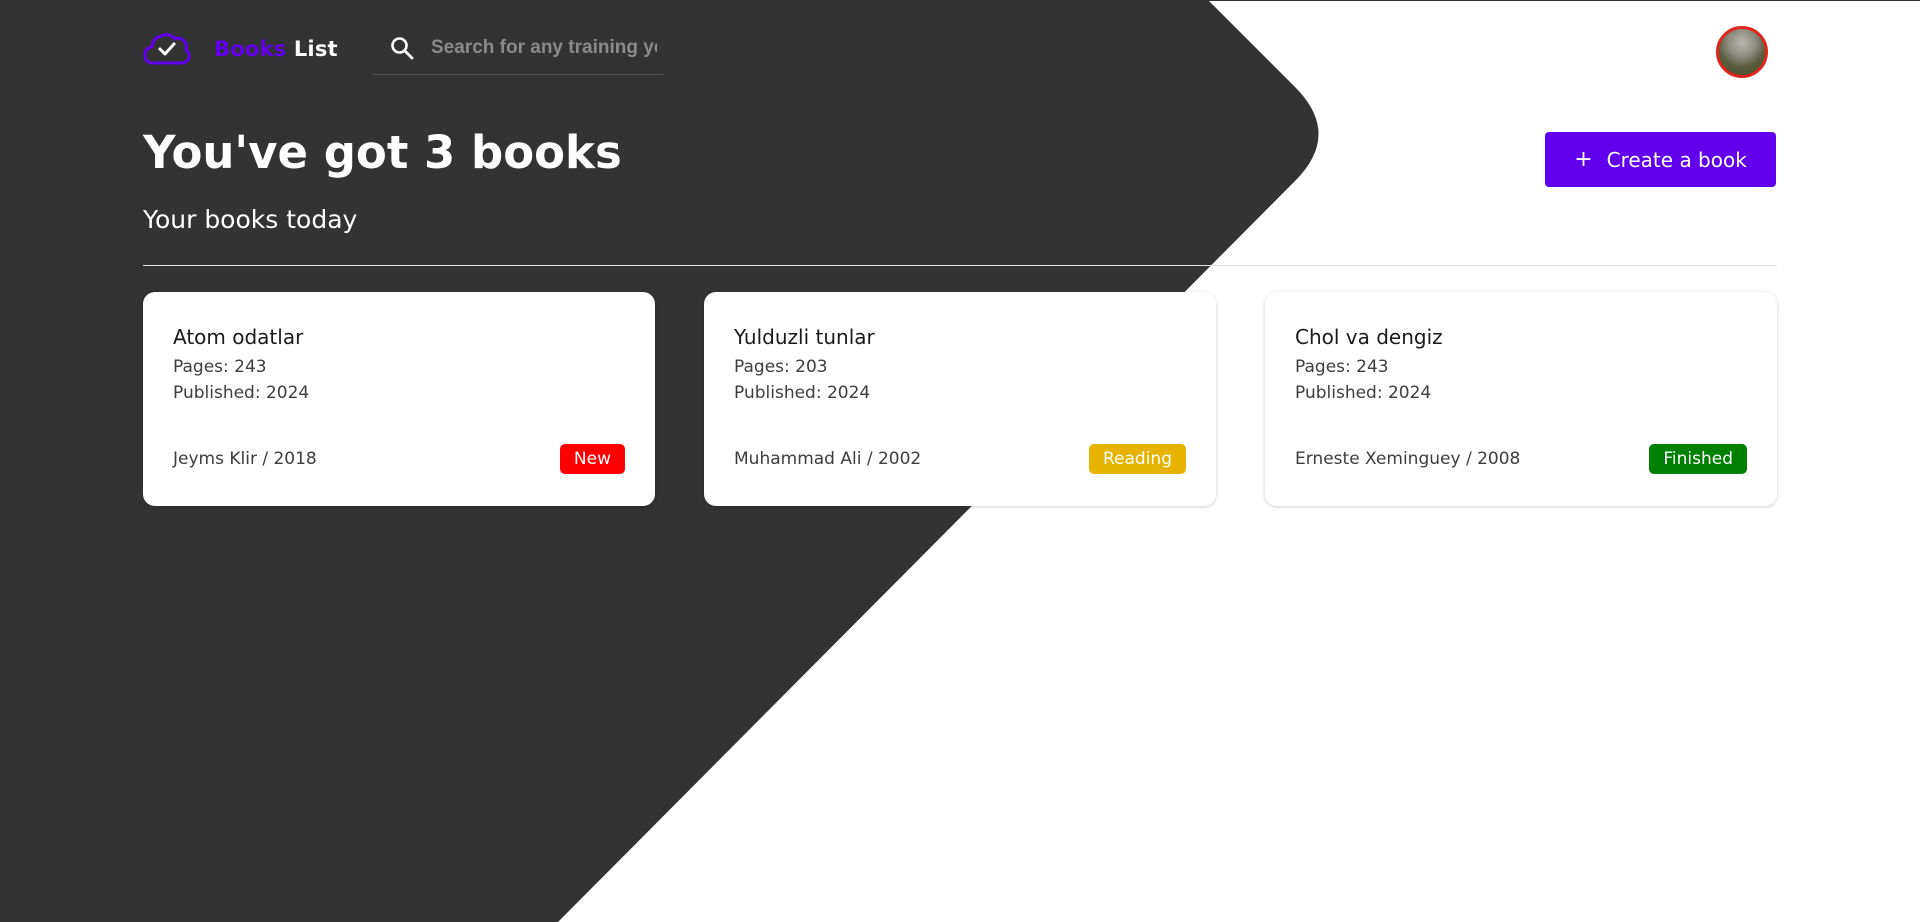 The image size is (1920, 922). I want to click on status-badge: Reading, so click(1137, 459).